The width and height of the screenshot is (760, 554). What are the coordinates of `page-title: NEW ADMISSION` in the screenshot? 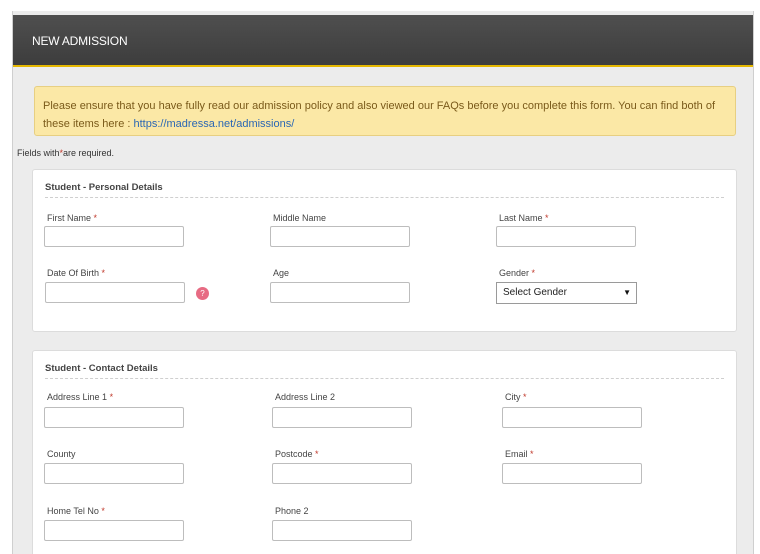 It's located at (80, 41).